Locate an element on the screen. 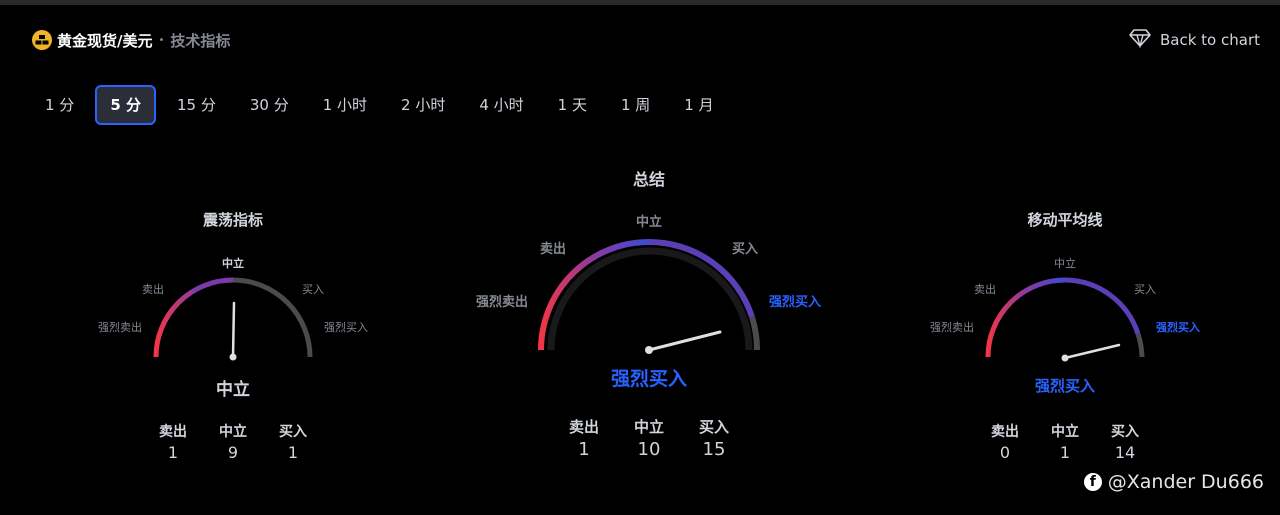 The image size is (1280, 515). count-neutral-value: 10 is located at coordinates (649, 449).